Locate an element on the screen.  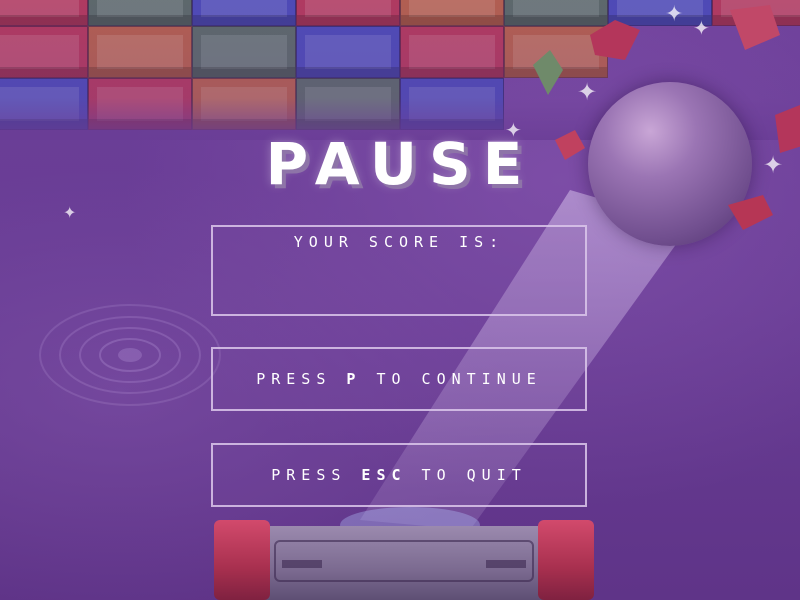
quit-prefix: PRESS is located at coordinates (309, 475).